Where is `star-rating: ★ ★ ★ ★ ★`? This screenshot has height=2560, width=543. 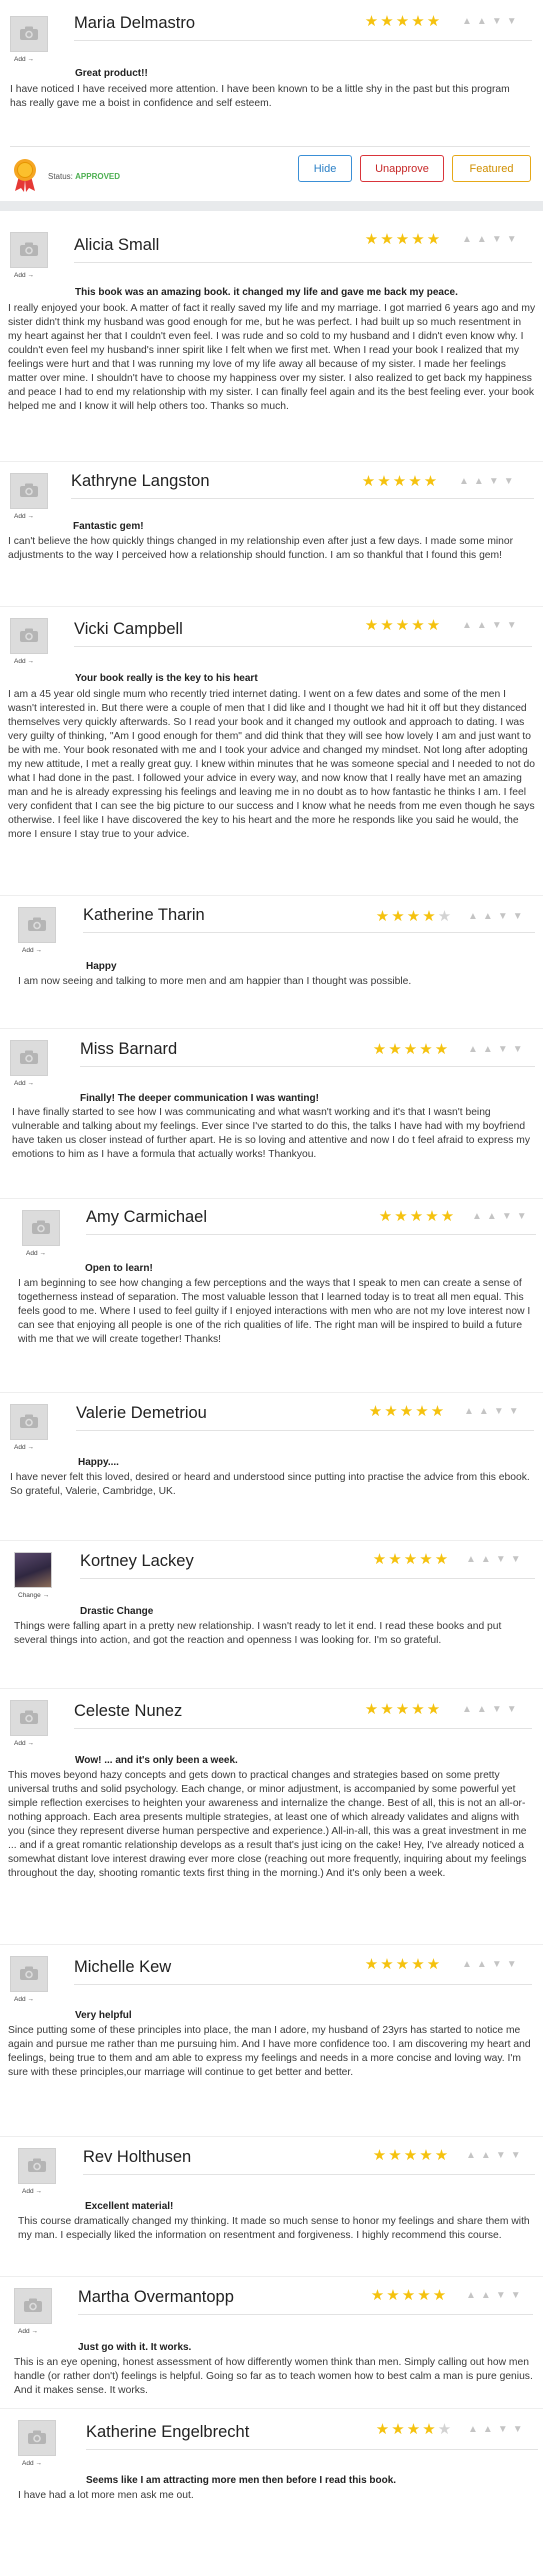
star-rating: ★ ★ ★ ★ ★ is located at coordinates (414, 2430).